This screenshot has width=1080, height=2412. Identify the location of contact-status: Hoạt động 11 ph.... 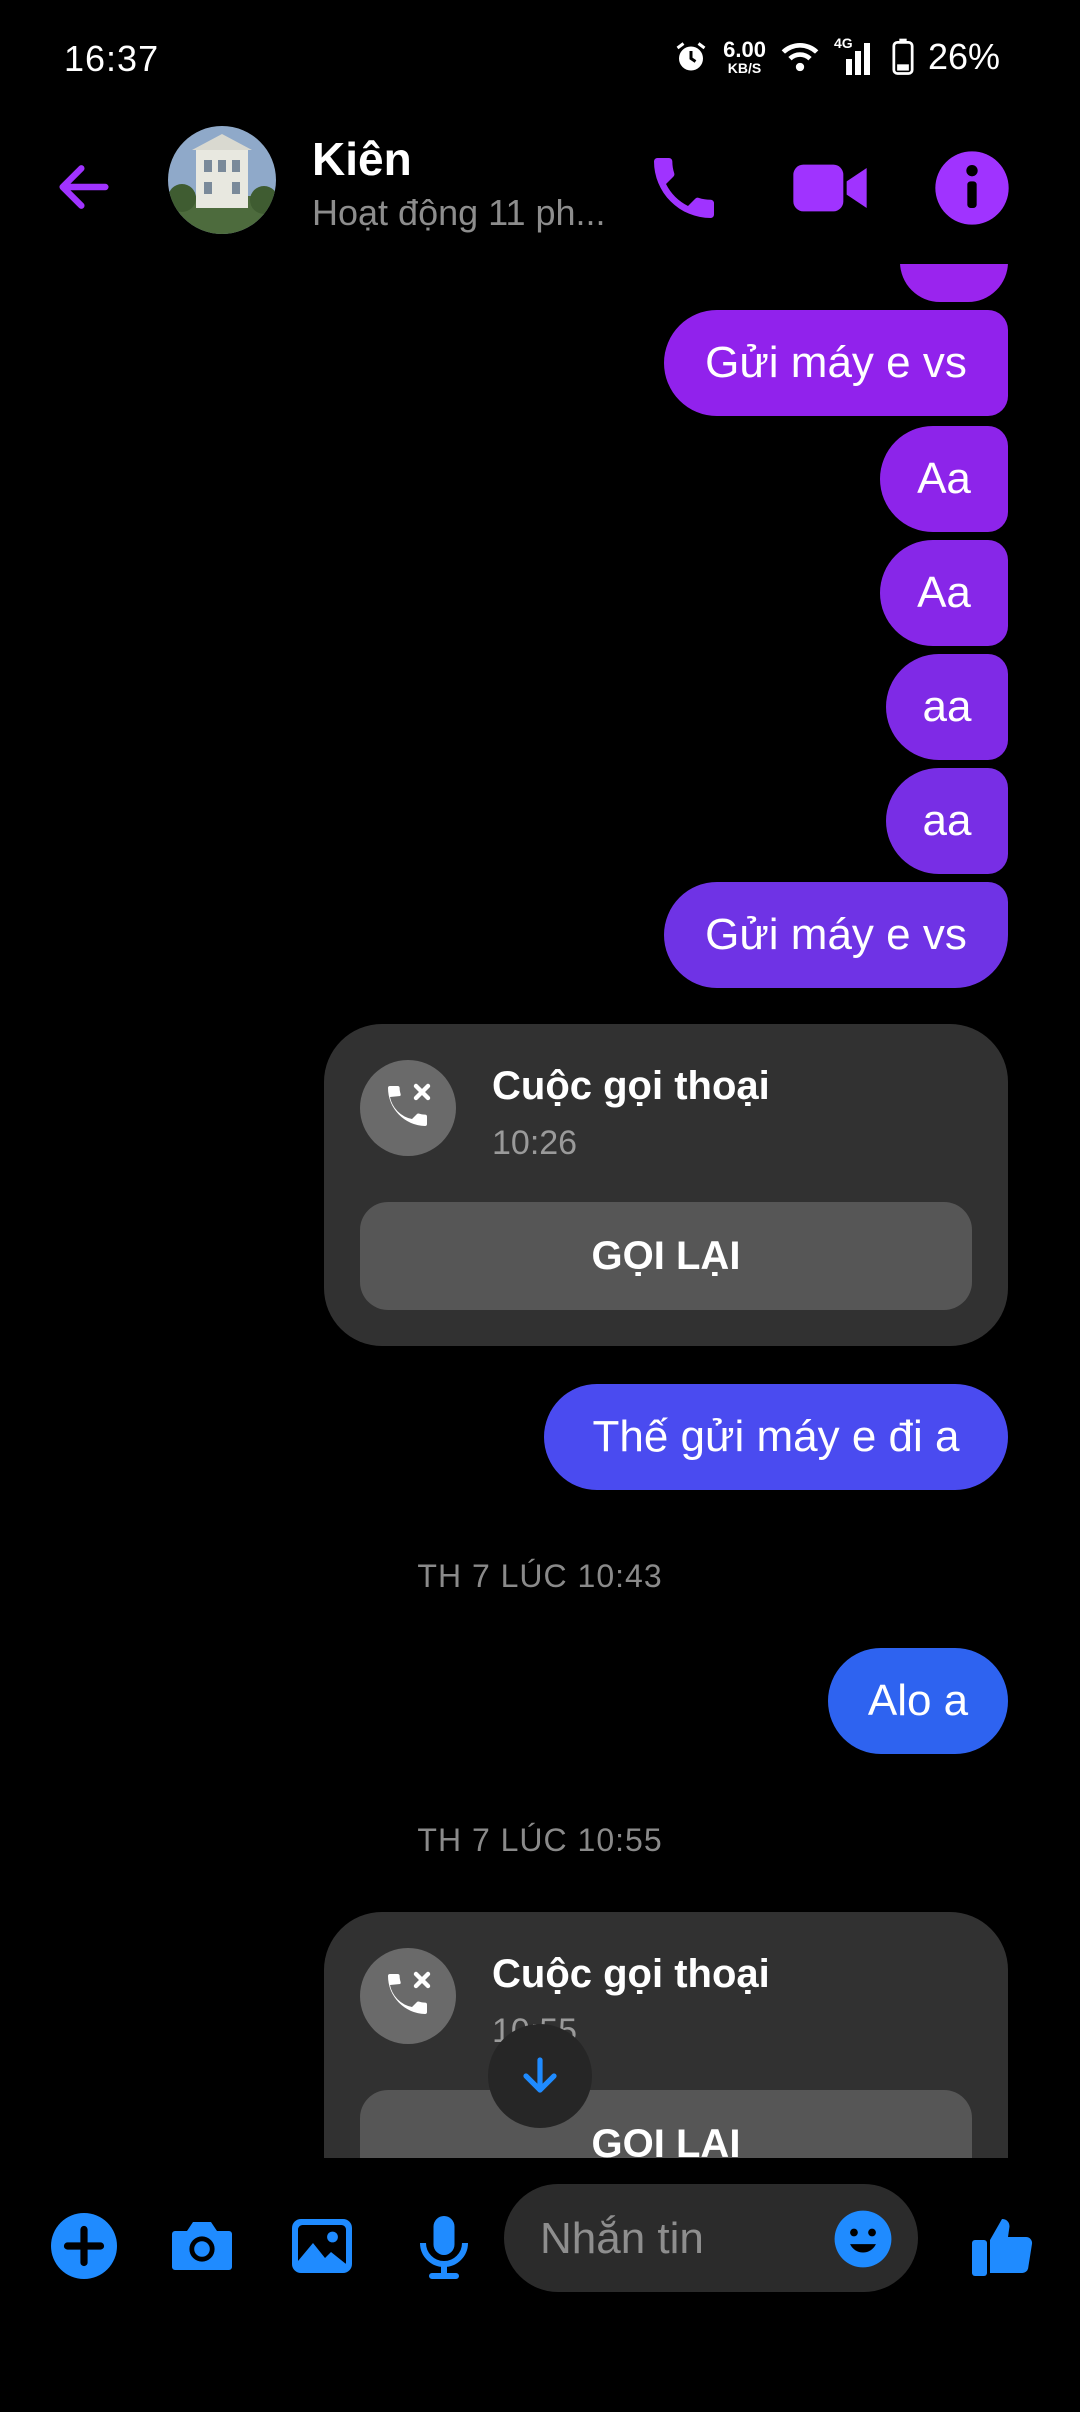
(459, 212).